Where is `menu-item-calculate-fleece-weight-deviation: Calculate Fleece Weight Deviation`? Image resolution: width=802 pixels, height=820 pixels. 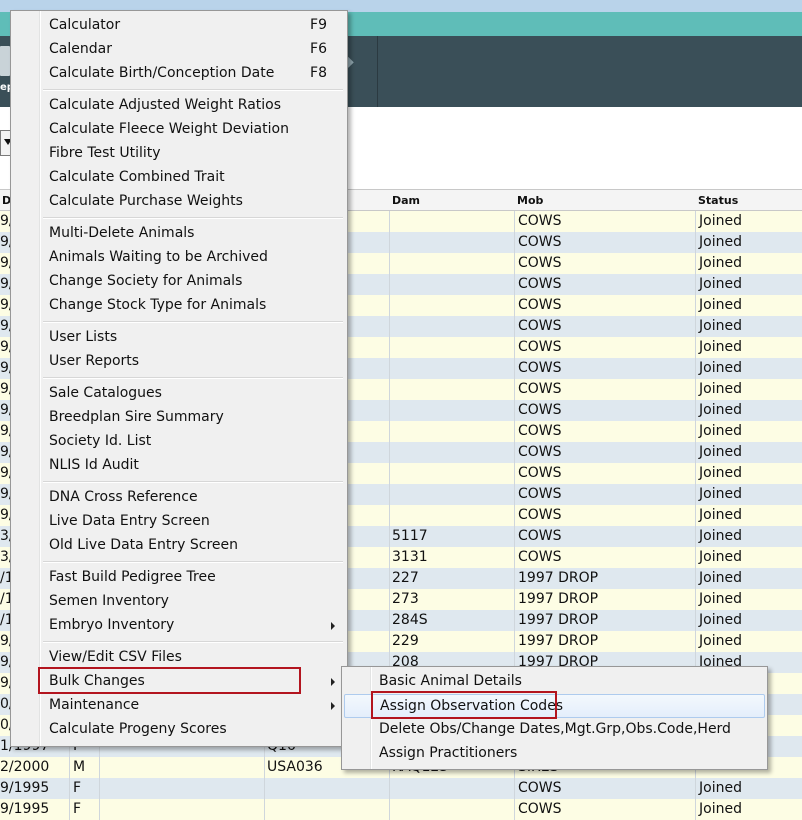
menu-item-calculate-fleece-weight-deviation: Calculate Fleece Weight Deviation is located at coordinates (179, 130).